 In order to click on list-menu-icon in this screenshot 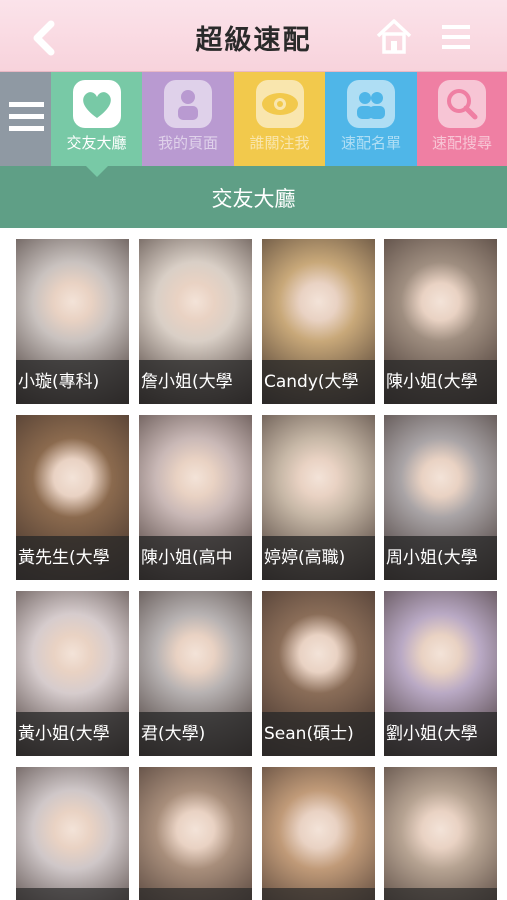, I will do `click(26, 116)`.